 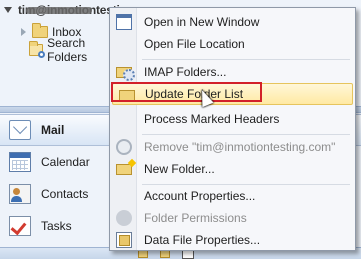 I want to click on permissions-icon, so click(x=124, y=218).